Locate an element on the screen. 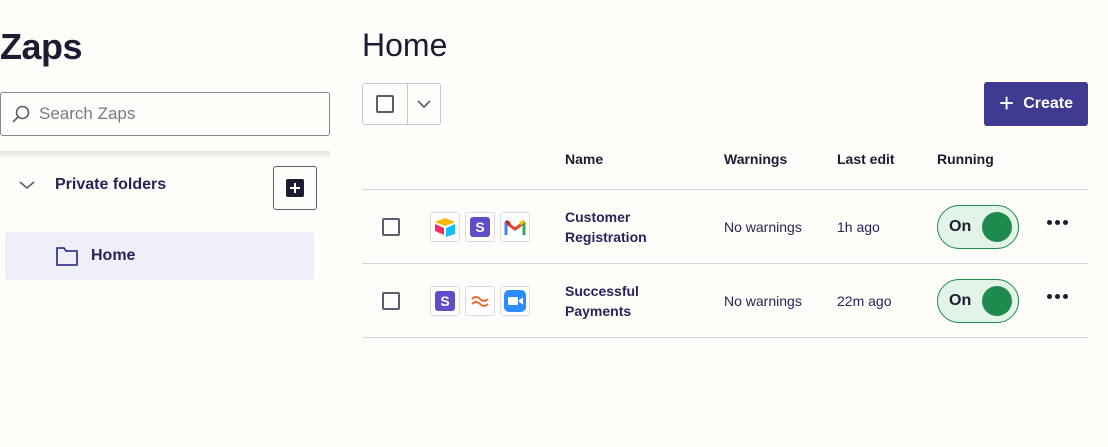 The image size is (1108, 447). private-folders-label: Private folders is located at coordinates (111, 184).